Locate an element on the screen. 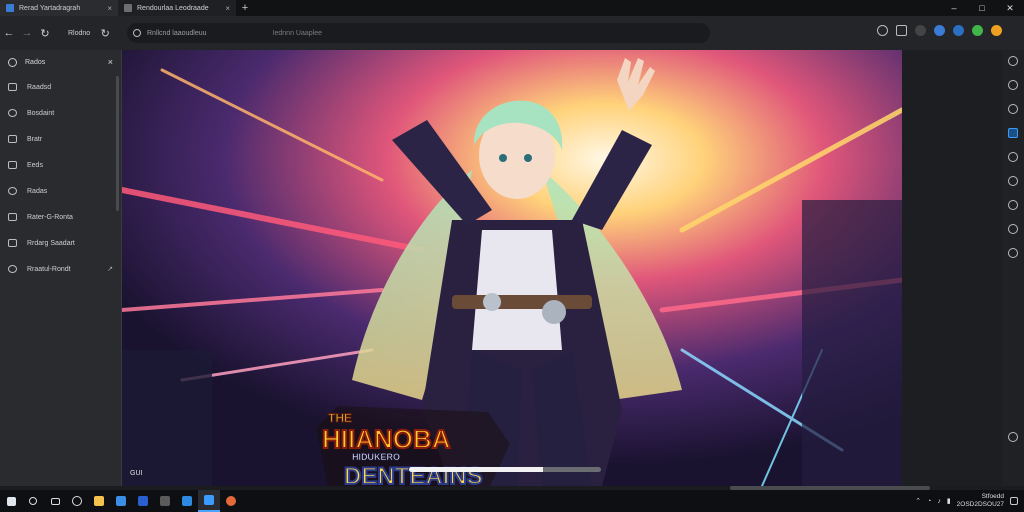  corner-label: GUI is located at coordinates (136, 473).